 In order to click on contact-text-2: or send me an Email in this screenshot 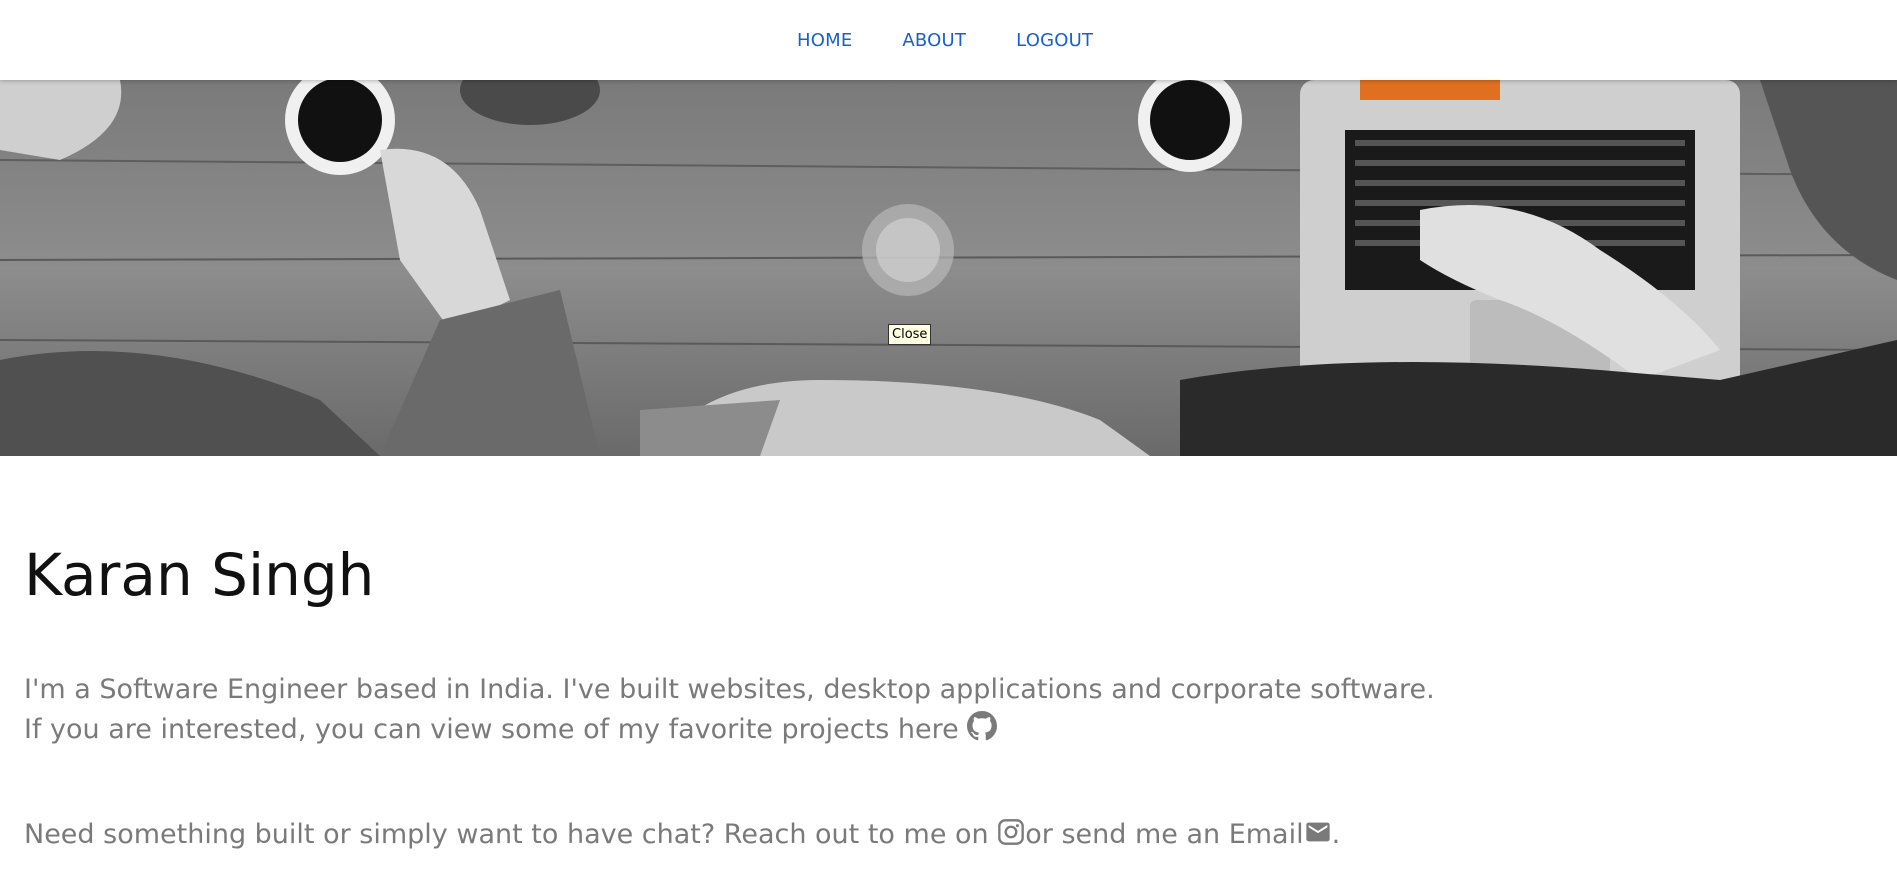, I will do `click(1164, 834)`.